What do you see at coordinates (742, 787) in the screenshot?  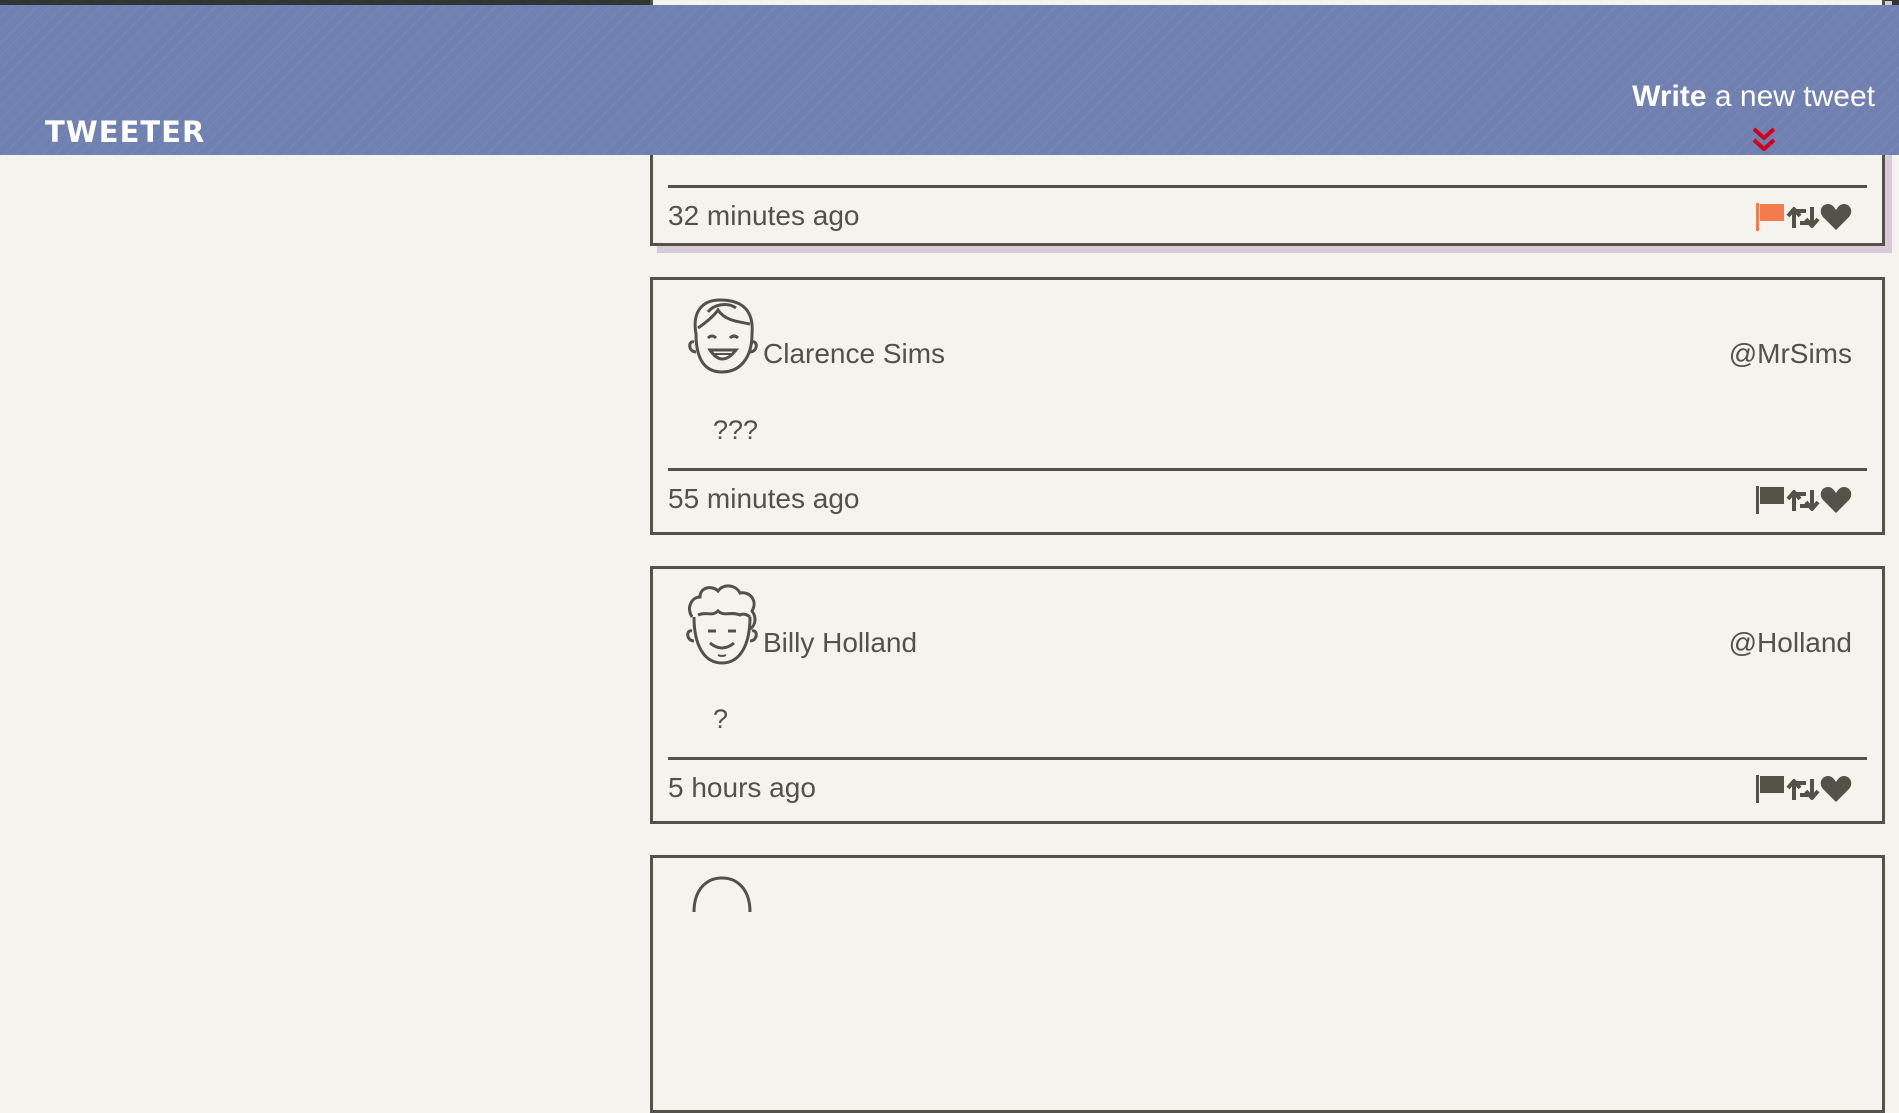 I see `tweet-timestamp: 5 hours ago` at bounding box center [742, 787].